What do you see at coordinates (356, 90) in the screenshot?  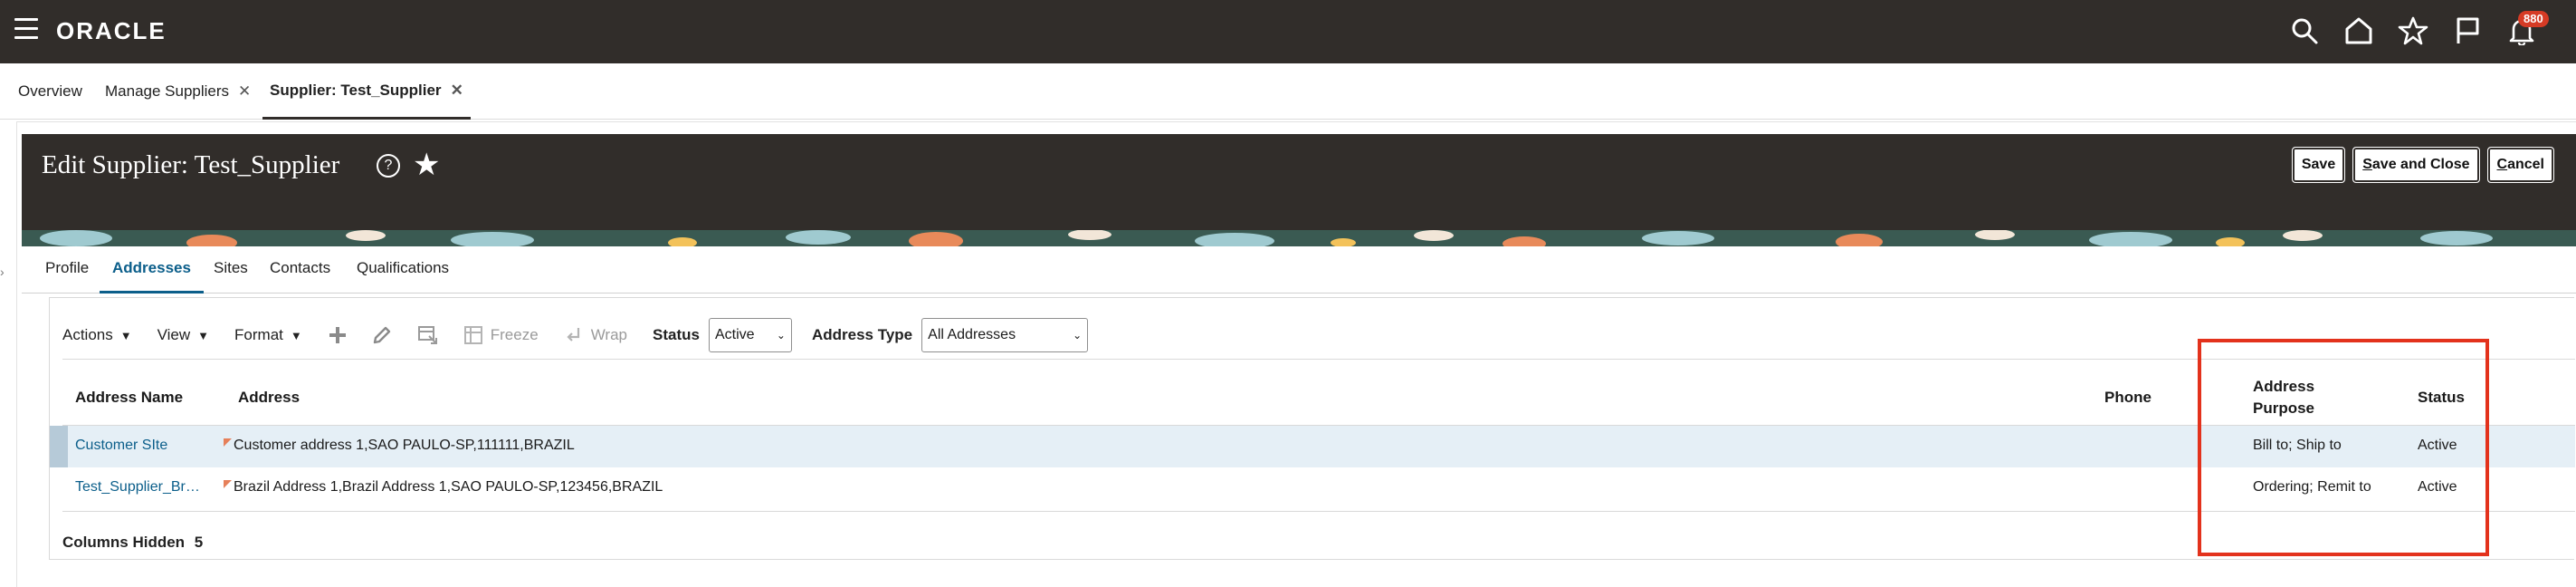 I see `tab-label: Supplier: Test_Supplier` at bounding box center [356, 90].